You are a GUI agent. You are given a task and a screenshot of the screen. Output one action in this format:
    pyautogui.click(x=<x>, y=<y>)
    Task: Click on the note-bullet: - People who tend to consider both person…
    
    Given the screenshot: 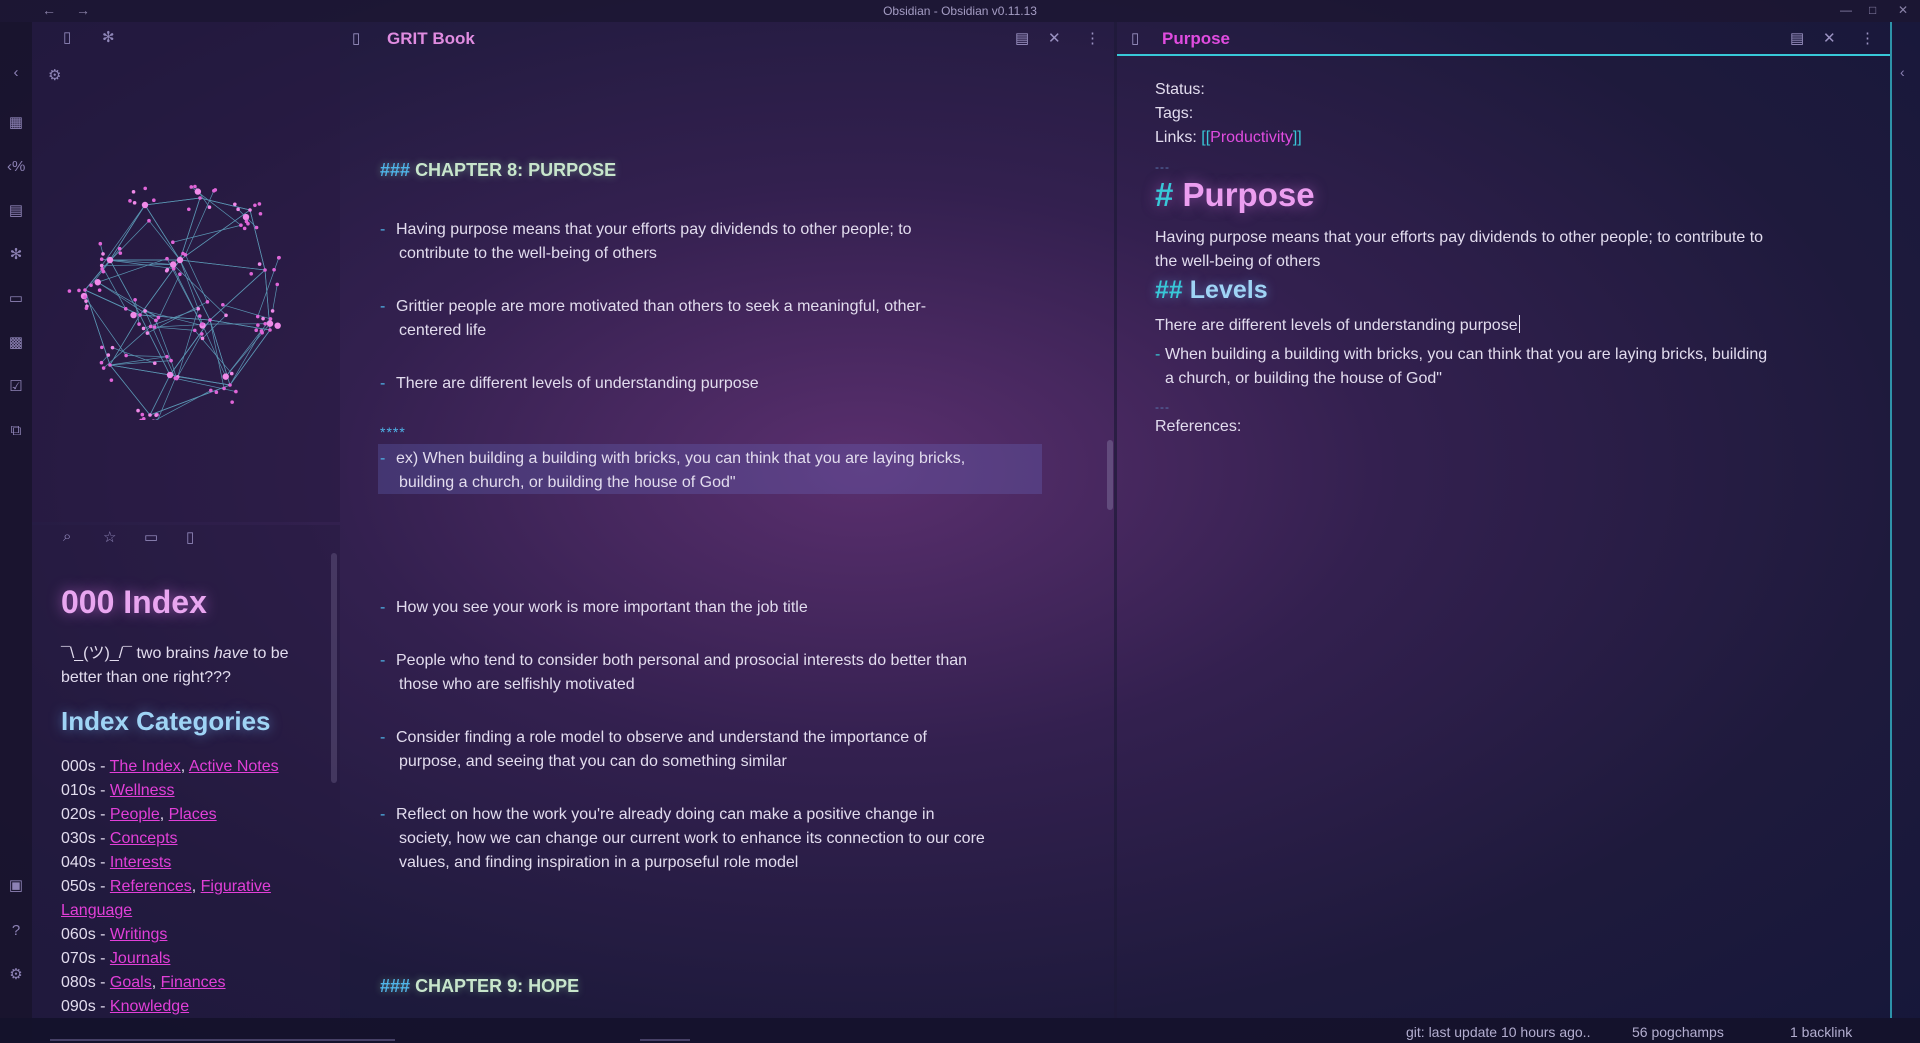 What is the action you would take?
    pyautogui.click(x=710, y=673)
    